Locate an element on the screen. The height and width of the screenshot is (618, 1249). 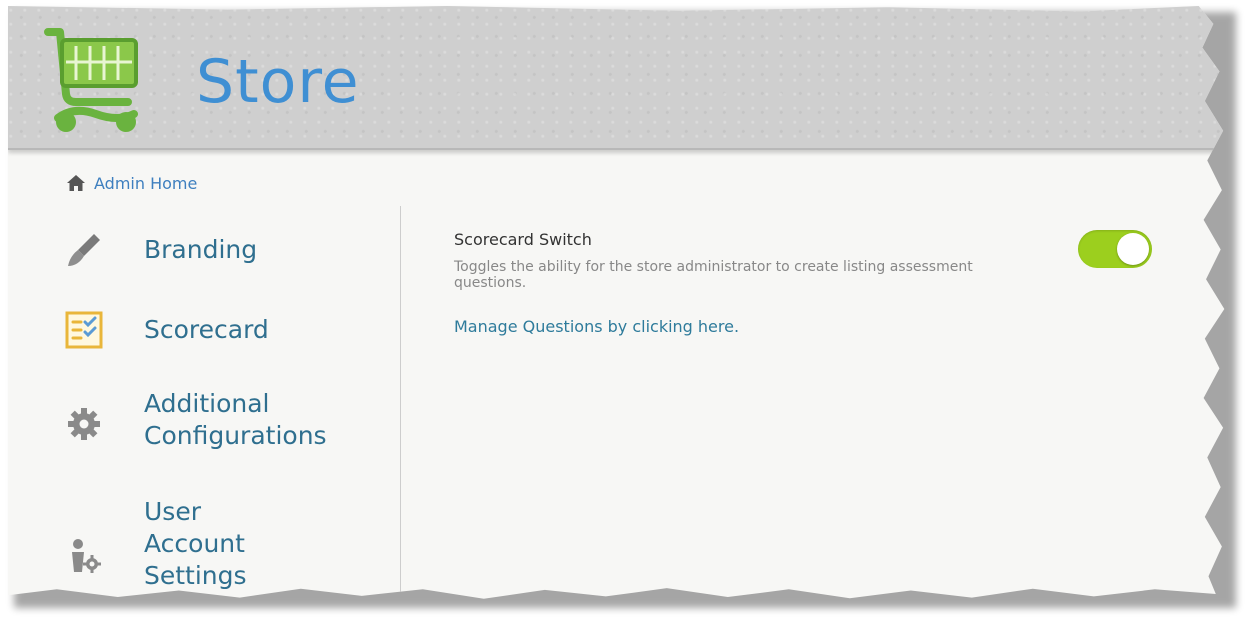
gear-icon is located at coordinates (84, 424).